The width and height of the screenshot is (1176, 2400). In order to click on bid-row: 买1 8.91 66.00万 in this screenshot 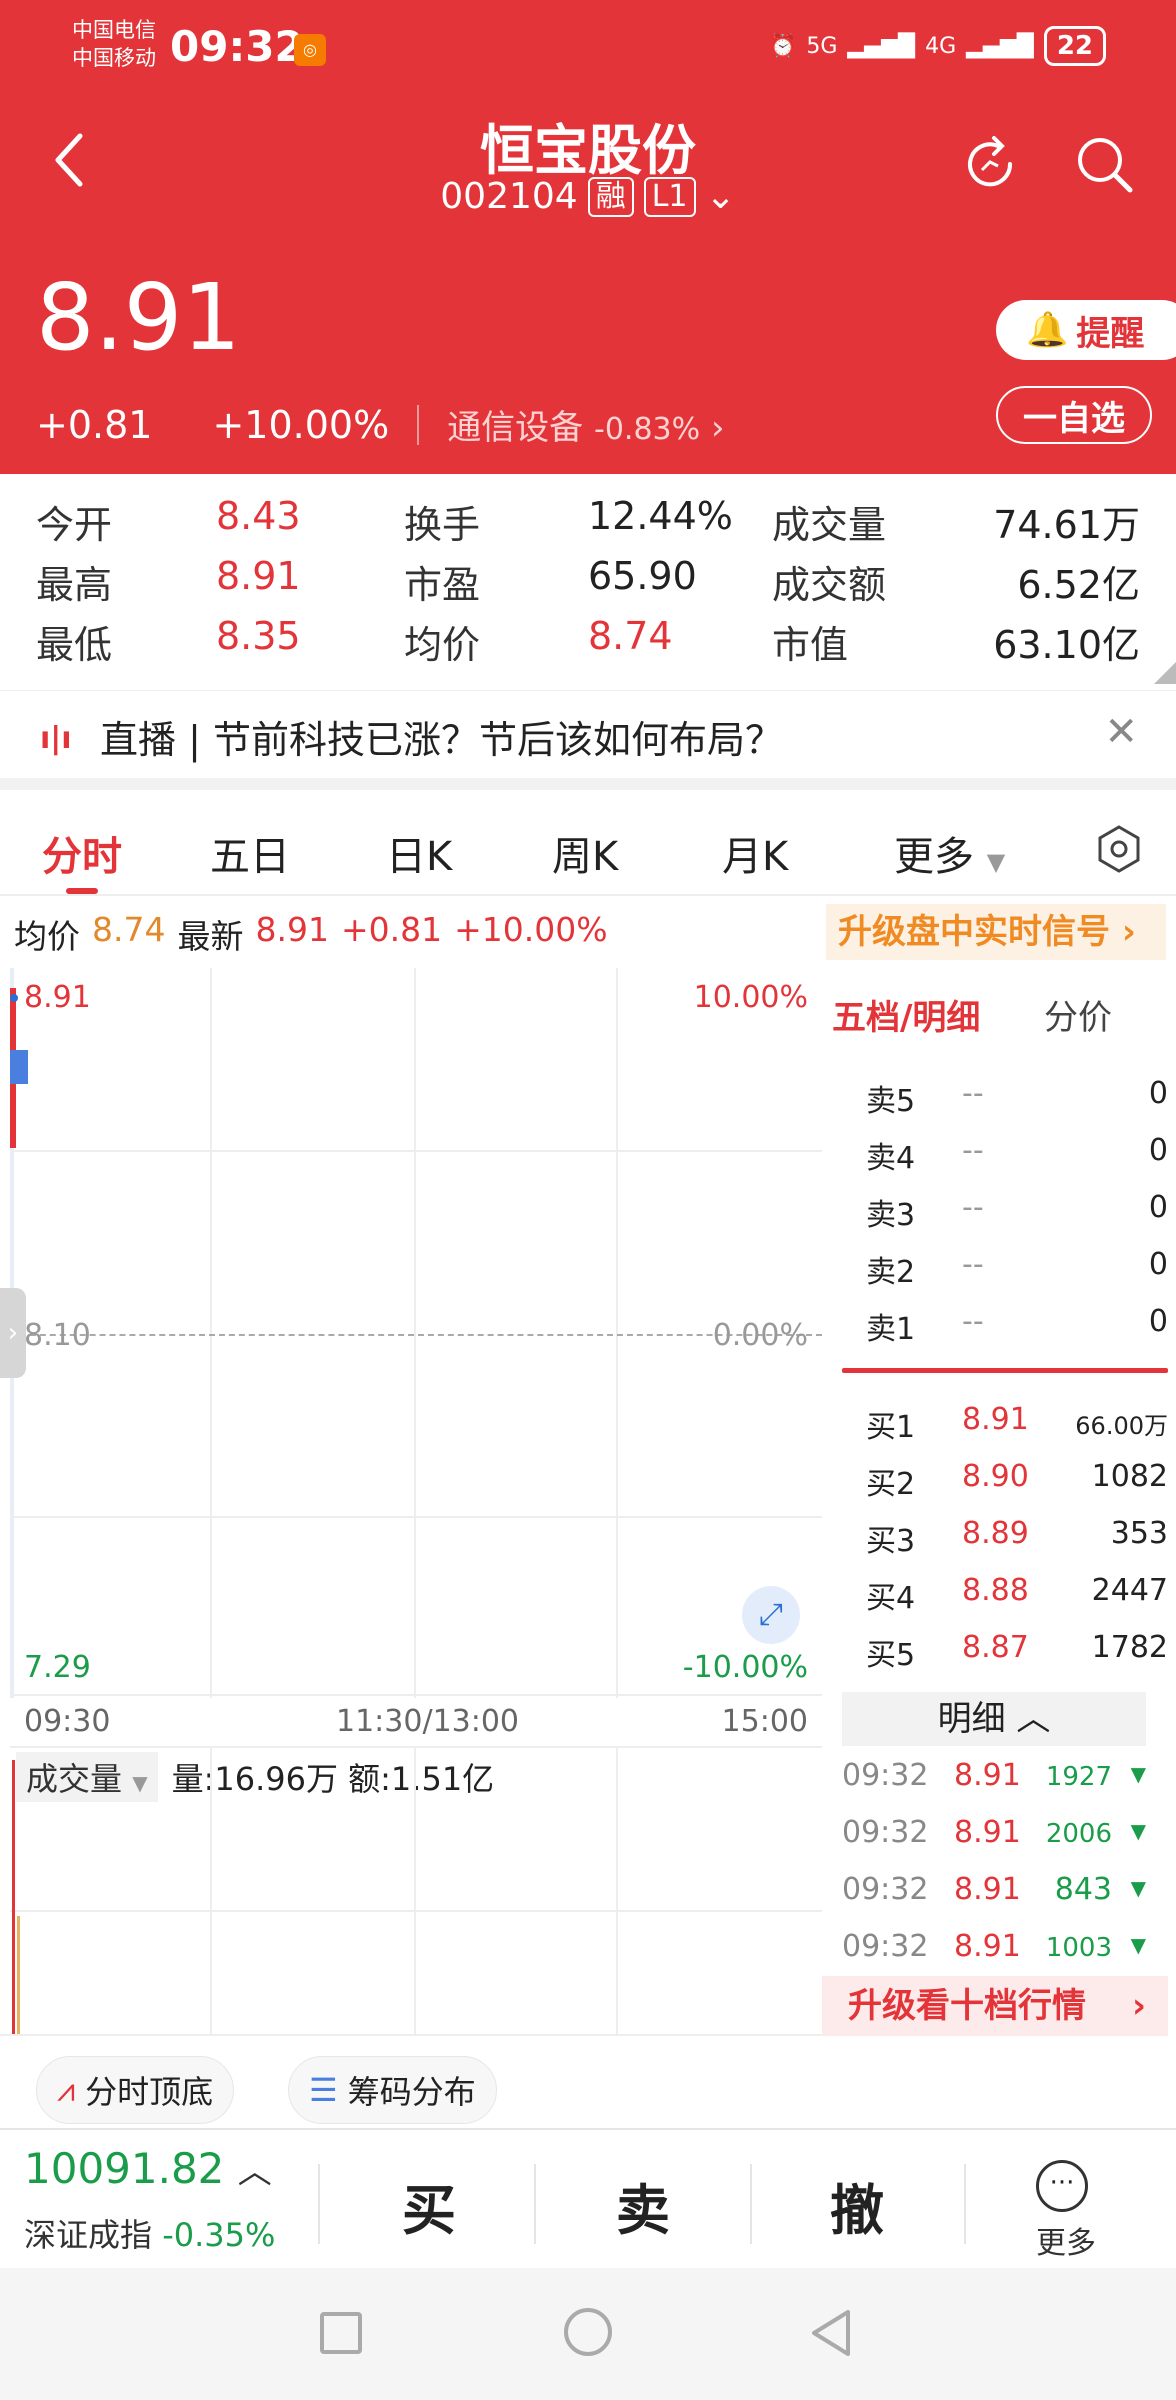, I will do `click(1005, 1420)`.